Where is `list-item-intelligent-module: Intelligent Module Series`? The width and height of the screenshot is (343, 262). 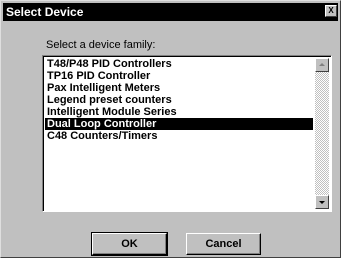
list-item-intelligent-module: Intelligent Module Series is located at coordinates (179, 112).